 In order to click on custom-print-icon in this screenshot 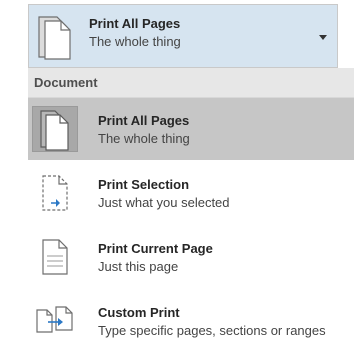, I will do `click(55, 321)`.